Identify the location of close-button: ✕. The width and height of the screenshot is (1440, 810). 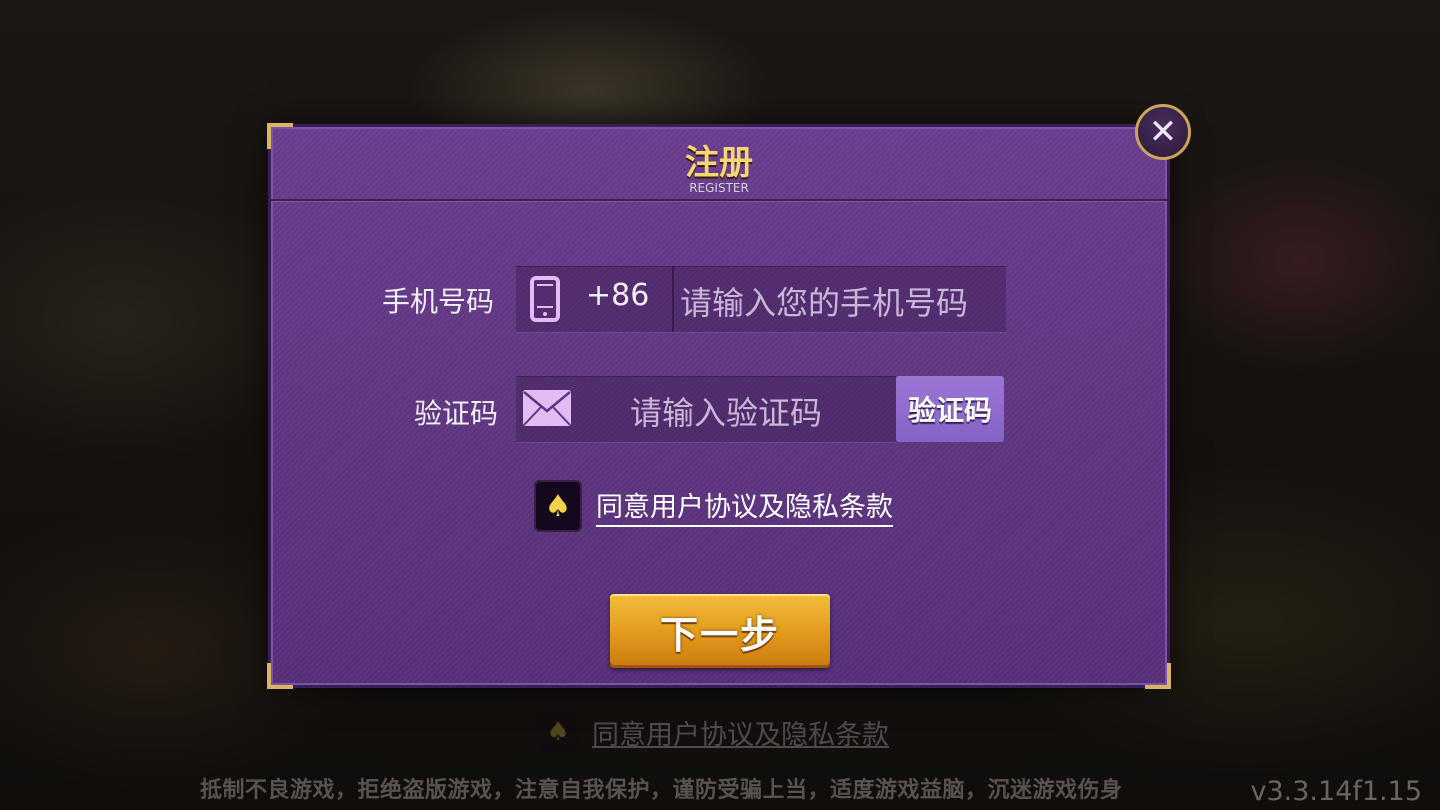
(1163, 132).